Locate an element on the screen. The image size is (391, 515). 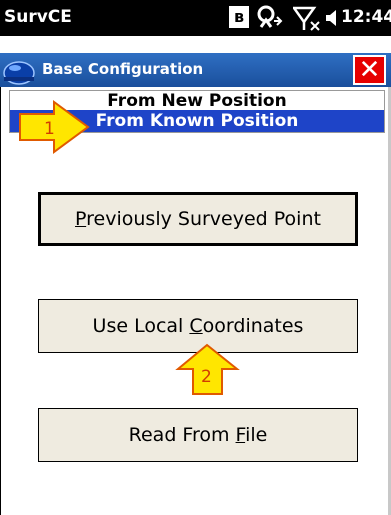
close-button: ✕ is located at coordinates (369, 70).